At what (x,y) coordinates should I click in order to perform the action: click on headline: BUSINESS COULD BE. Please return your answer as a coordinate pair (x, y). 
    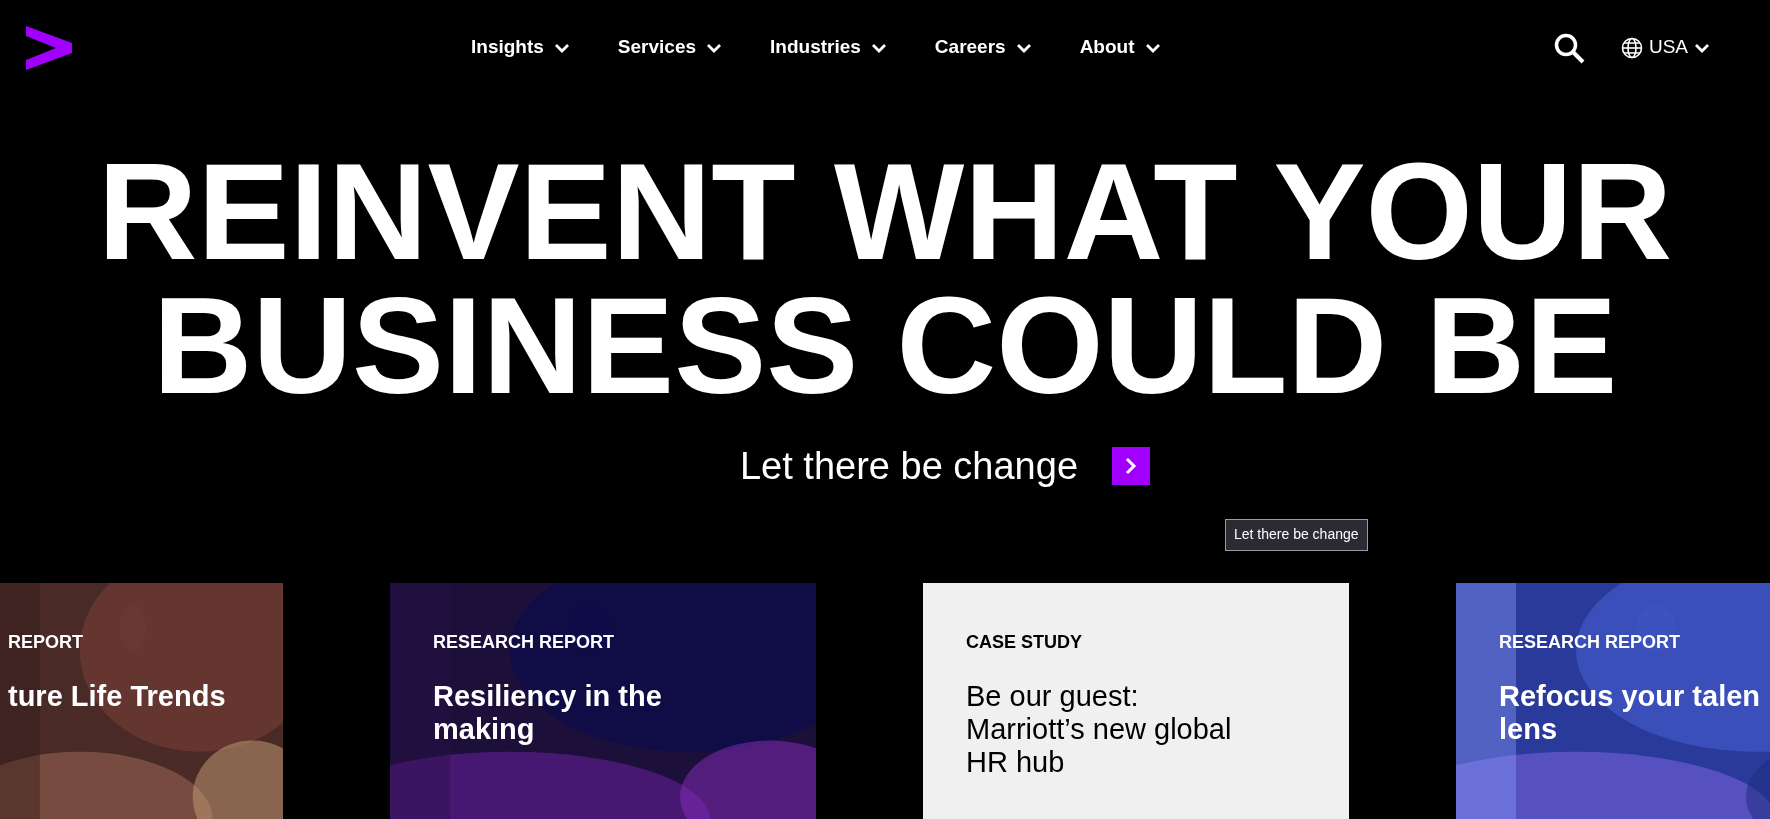
    Looking at the image, I should click on (885, 345).